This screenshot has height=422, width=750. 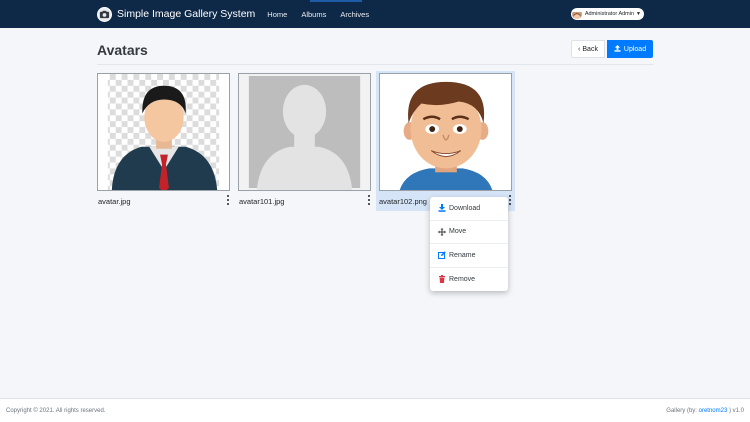 I want to click on menu-item-download: Download, so click(x=469, y=209).